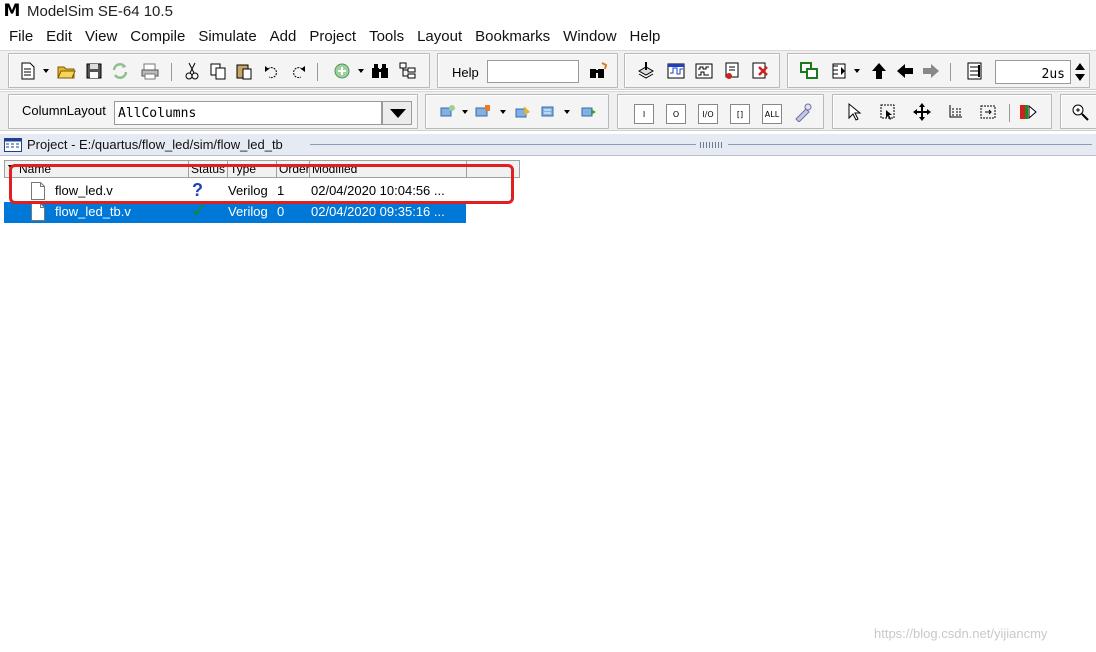 Image resolution: width=1096 pixels, height=652 pixels. Describe the element at coordinates (644, 114) in the screenshot. I see `mode-input-button: I` at that location.